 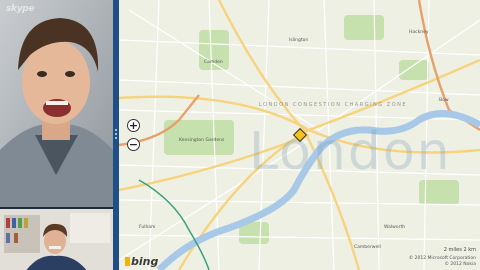 What do you see at coordinates (145, 261) in the screenshot?
I see `bing-logo-text: bing` at bounding box center [145, 261].